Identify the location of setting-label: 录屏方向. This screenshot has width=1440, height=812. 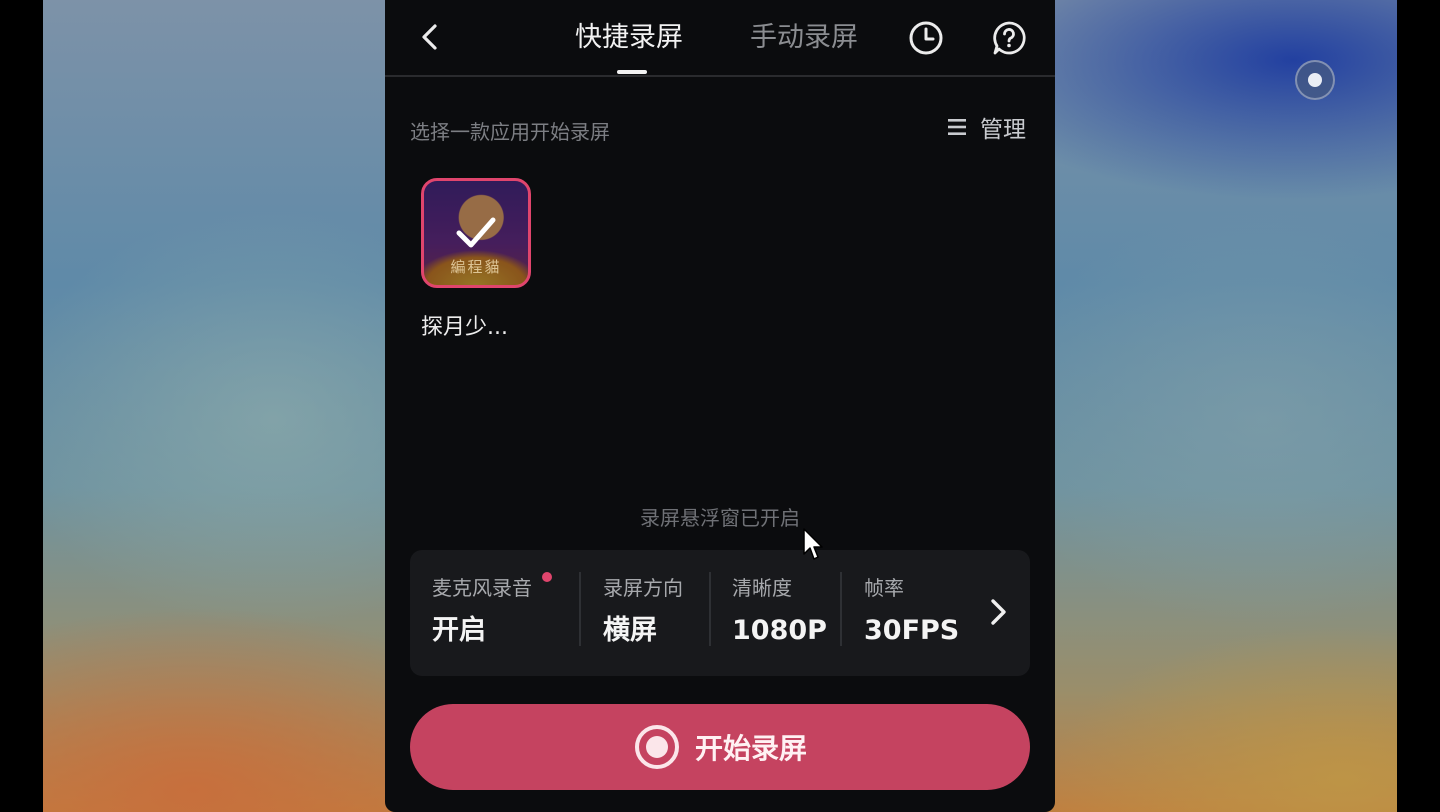
(643, 588).